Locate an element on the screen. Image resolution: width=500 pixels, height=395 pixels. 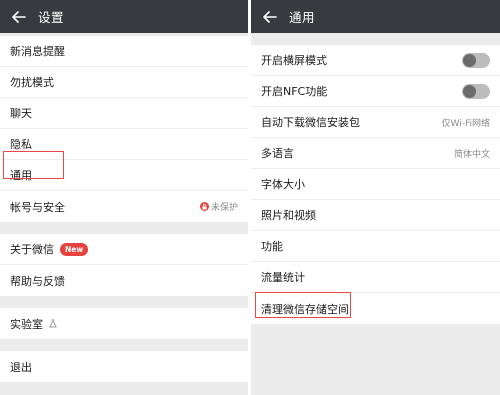
item-label: 新消息提醒 is located at coordinates (37, 51).